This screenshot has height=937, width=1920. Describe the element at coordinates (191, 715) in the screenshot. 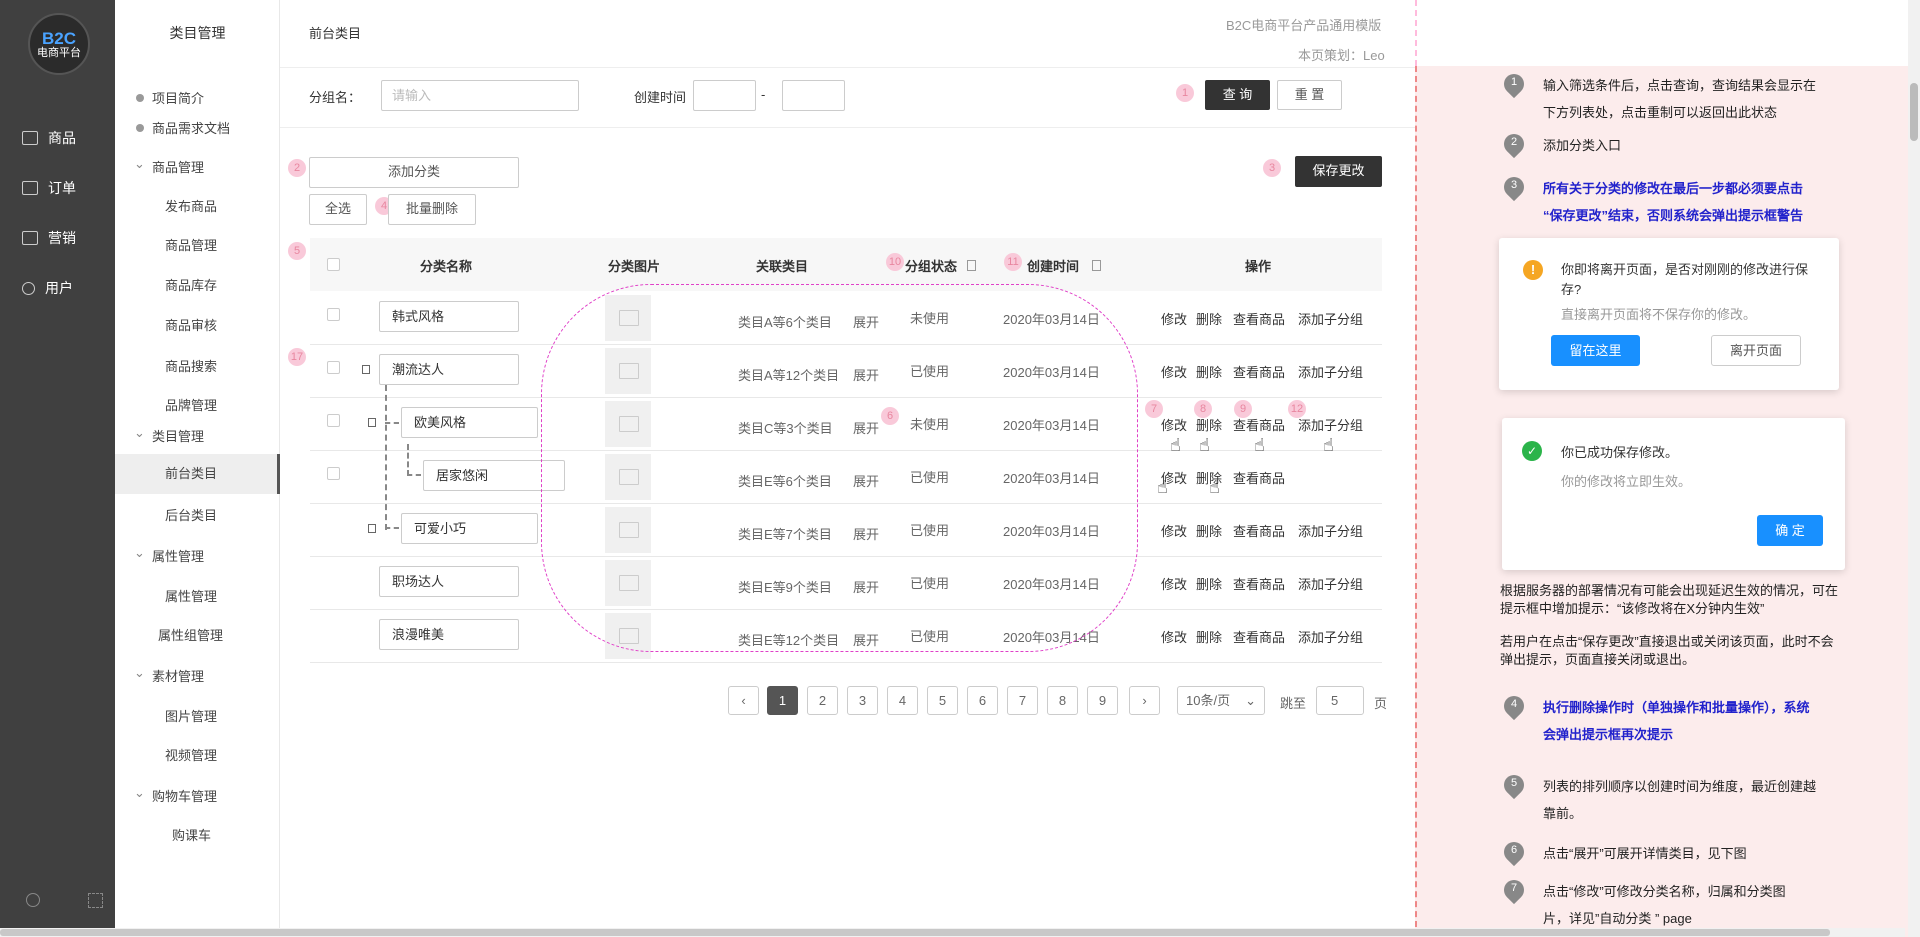

I see `sidebar-item-images: 图片管理` at that location.